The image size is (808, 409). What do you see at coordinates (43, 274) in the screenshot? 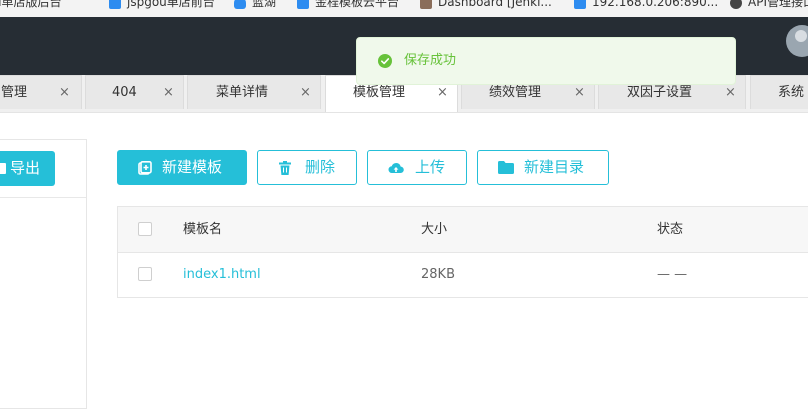
I see `left-panel: 导出` at bounding box center [43, 274].